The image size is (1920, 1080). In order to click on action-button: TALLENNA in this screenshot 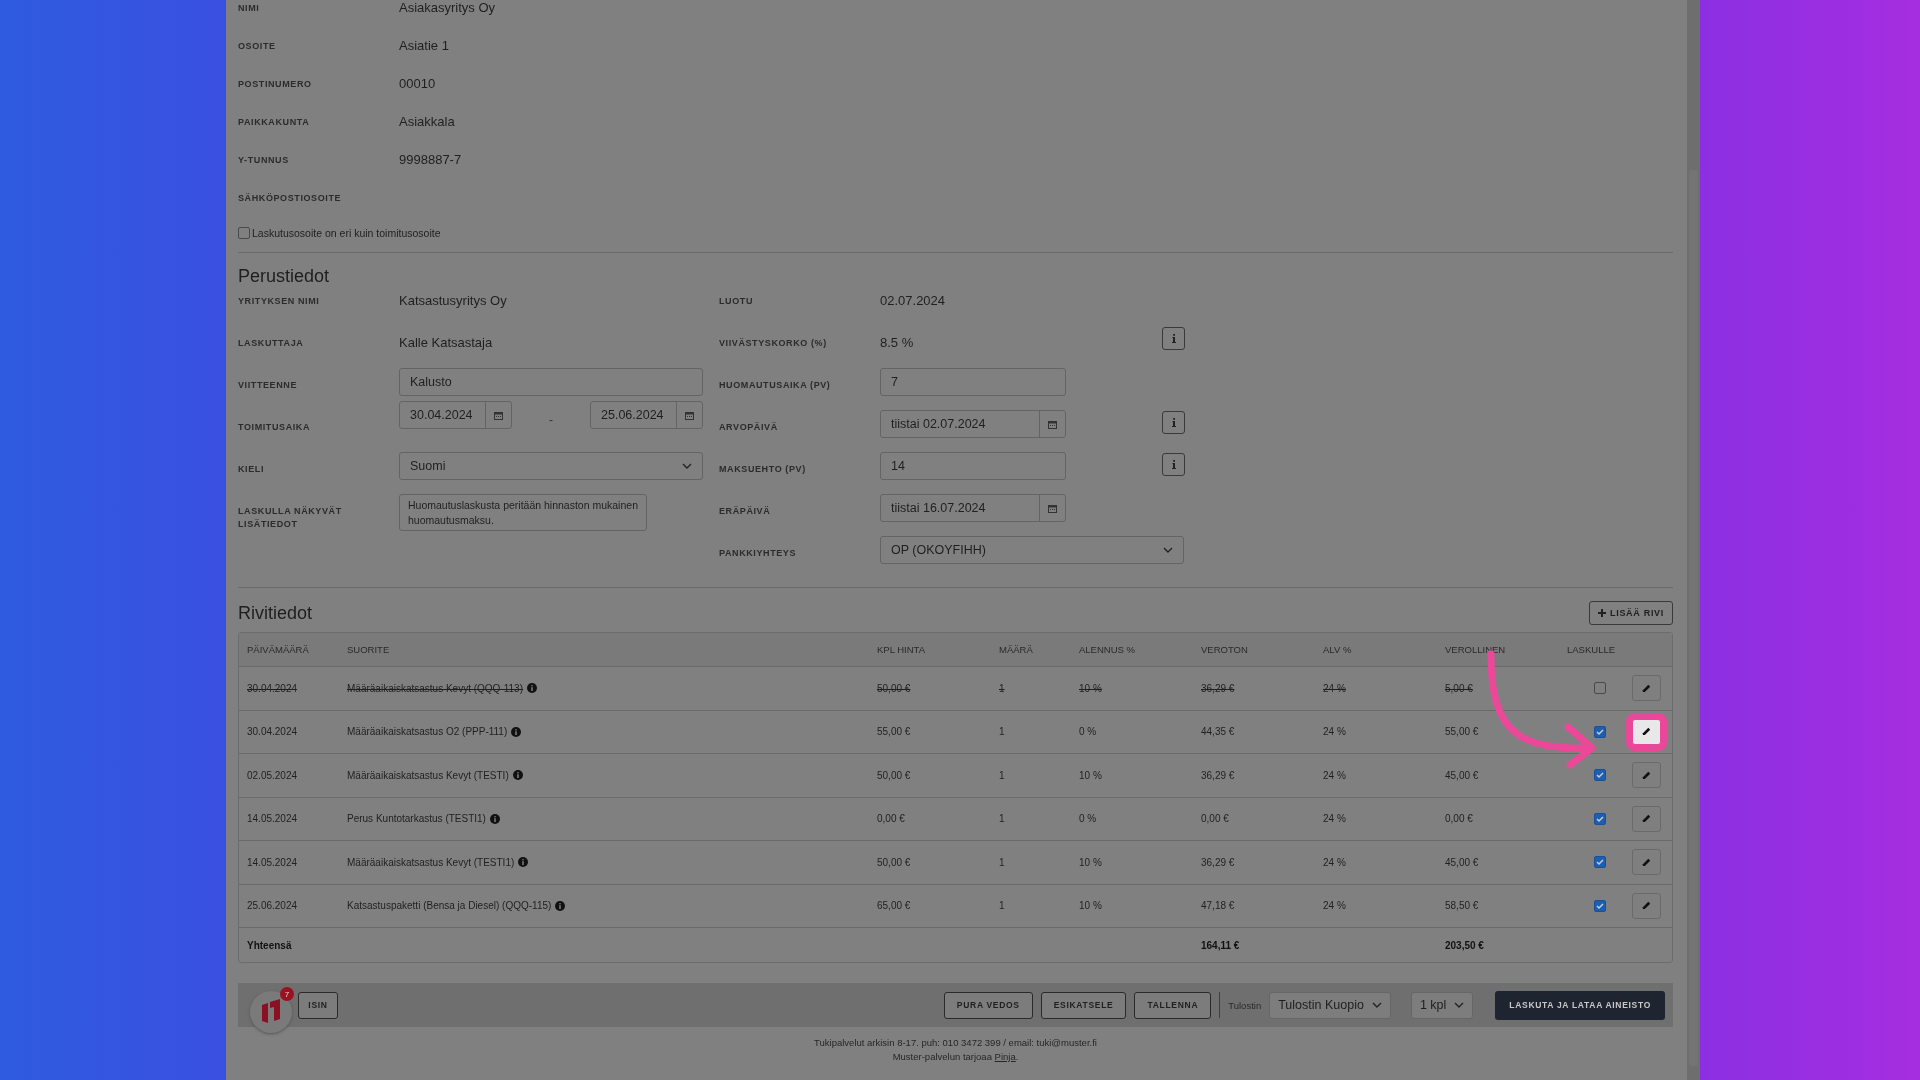, I will do `click(1173, 1005)`.